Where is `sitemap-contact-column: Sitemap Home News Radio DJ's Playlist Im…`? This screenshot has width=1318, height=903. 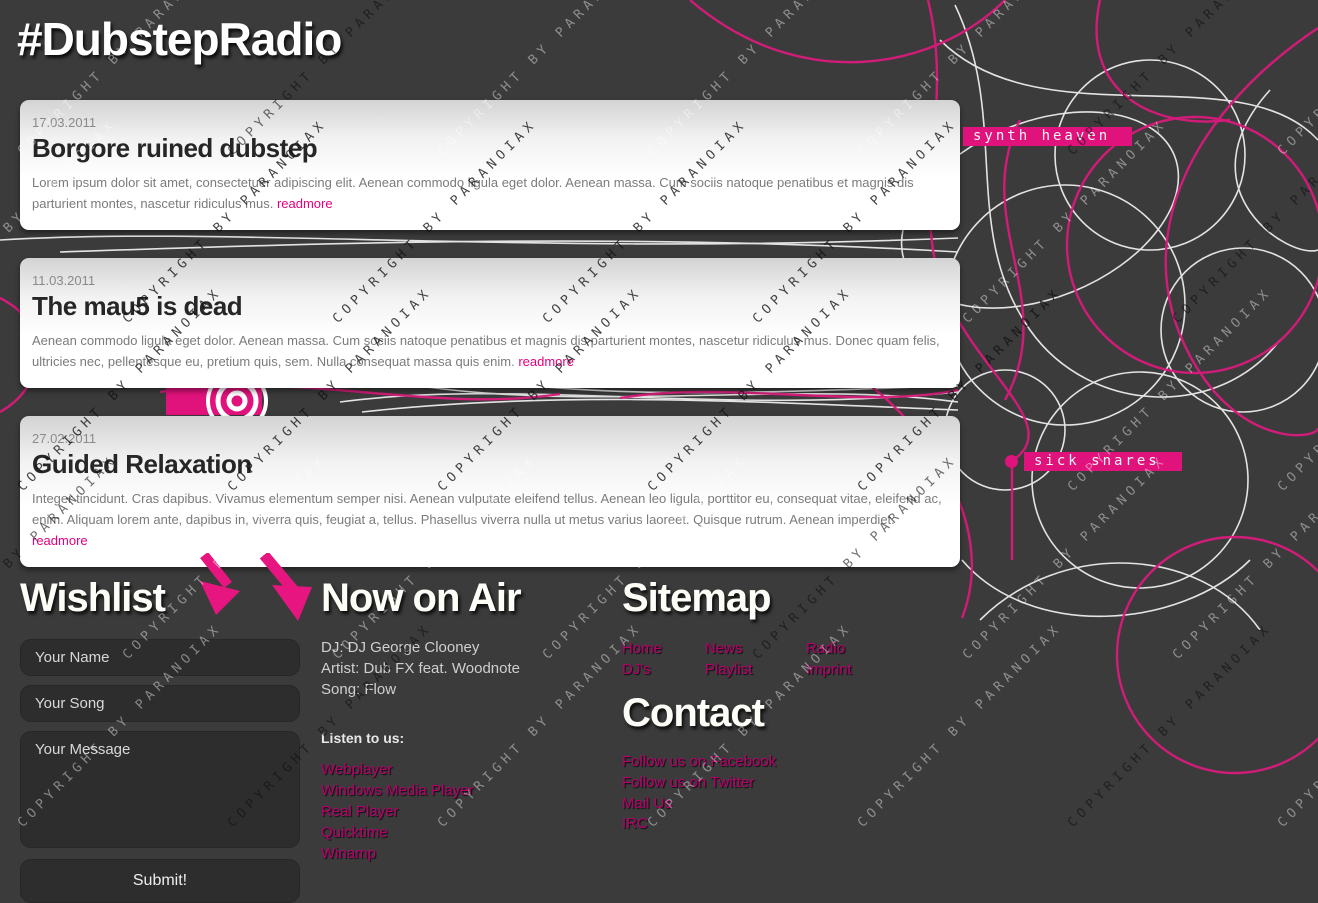
sitemap-contact-column: Sitemap Home News Radio DJ's Playlist Im… is located at coordinates (782, 705).